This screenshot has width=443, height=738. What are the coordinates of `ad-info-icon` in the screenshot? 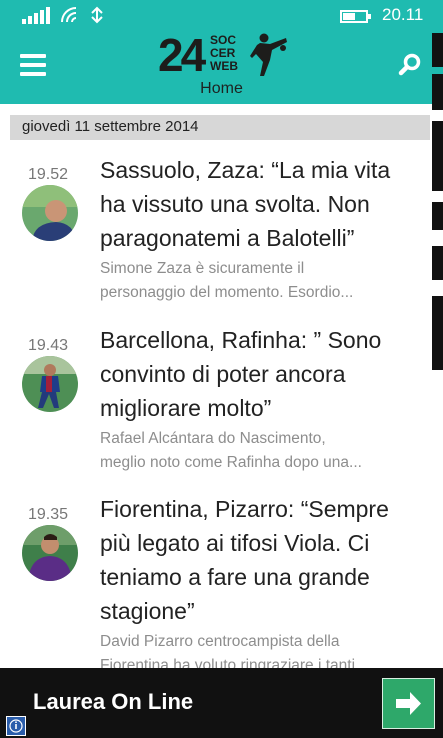 It's located at (16, 726).